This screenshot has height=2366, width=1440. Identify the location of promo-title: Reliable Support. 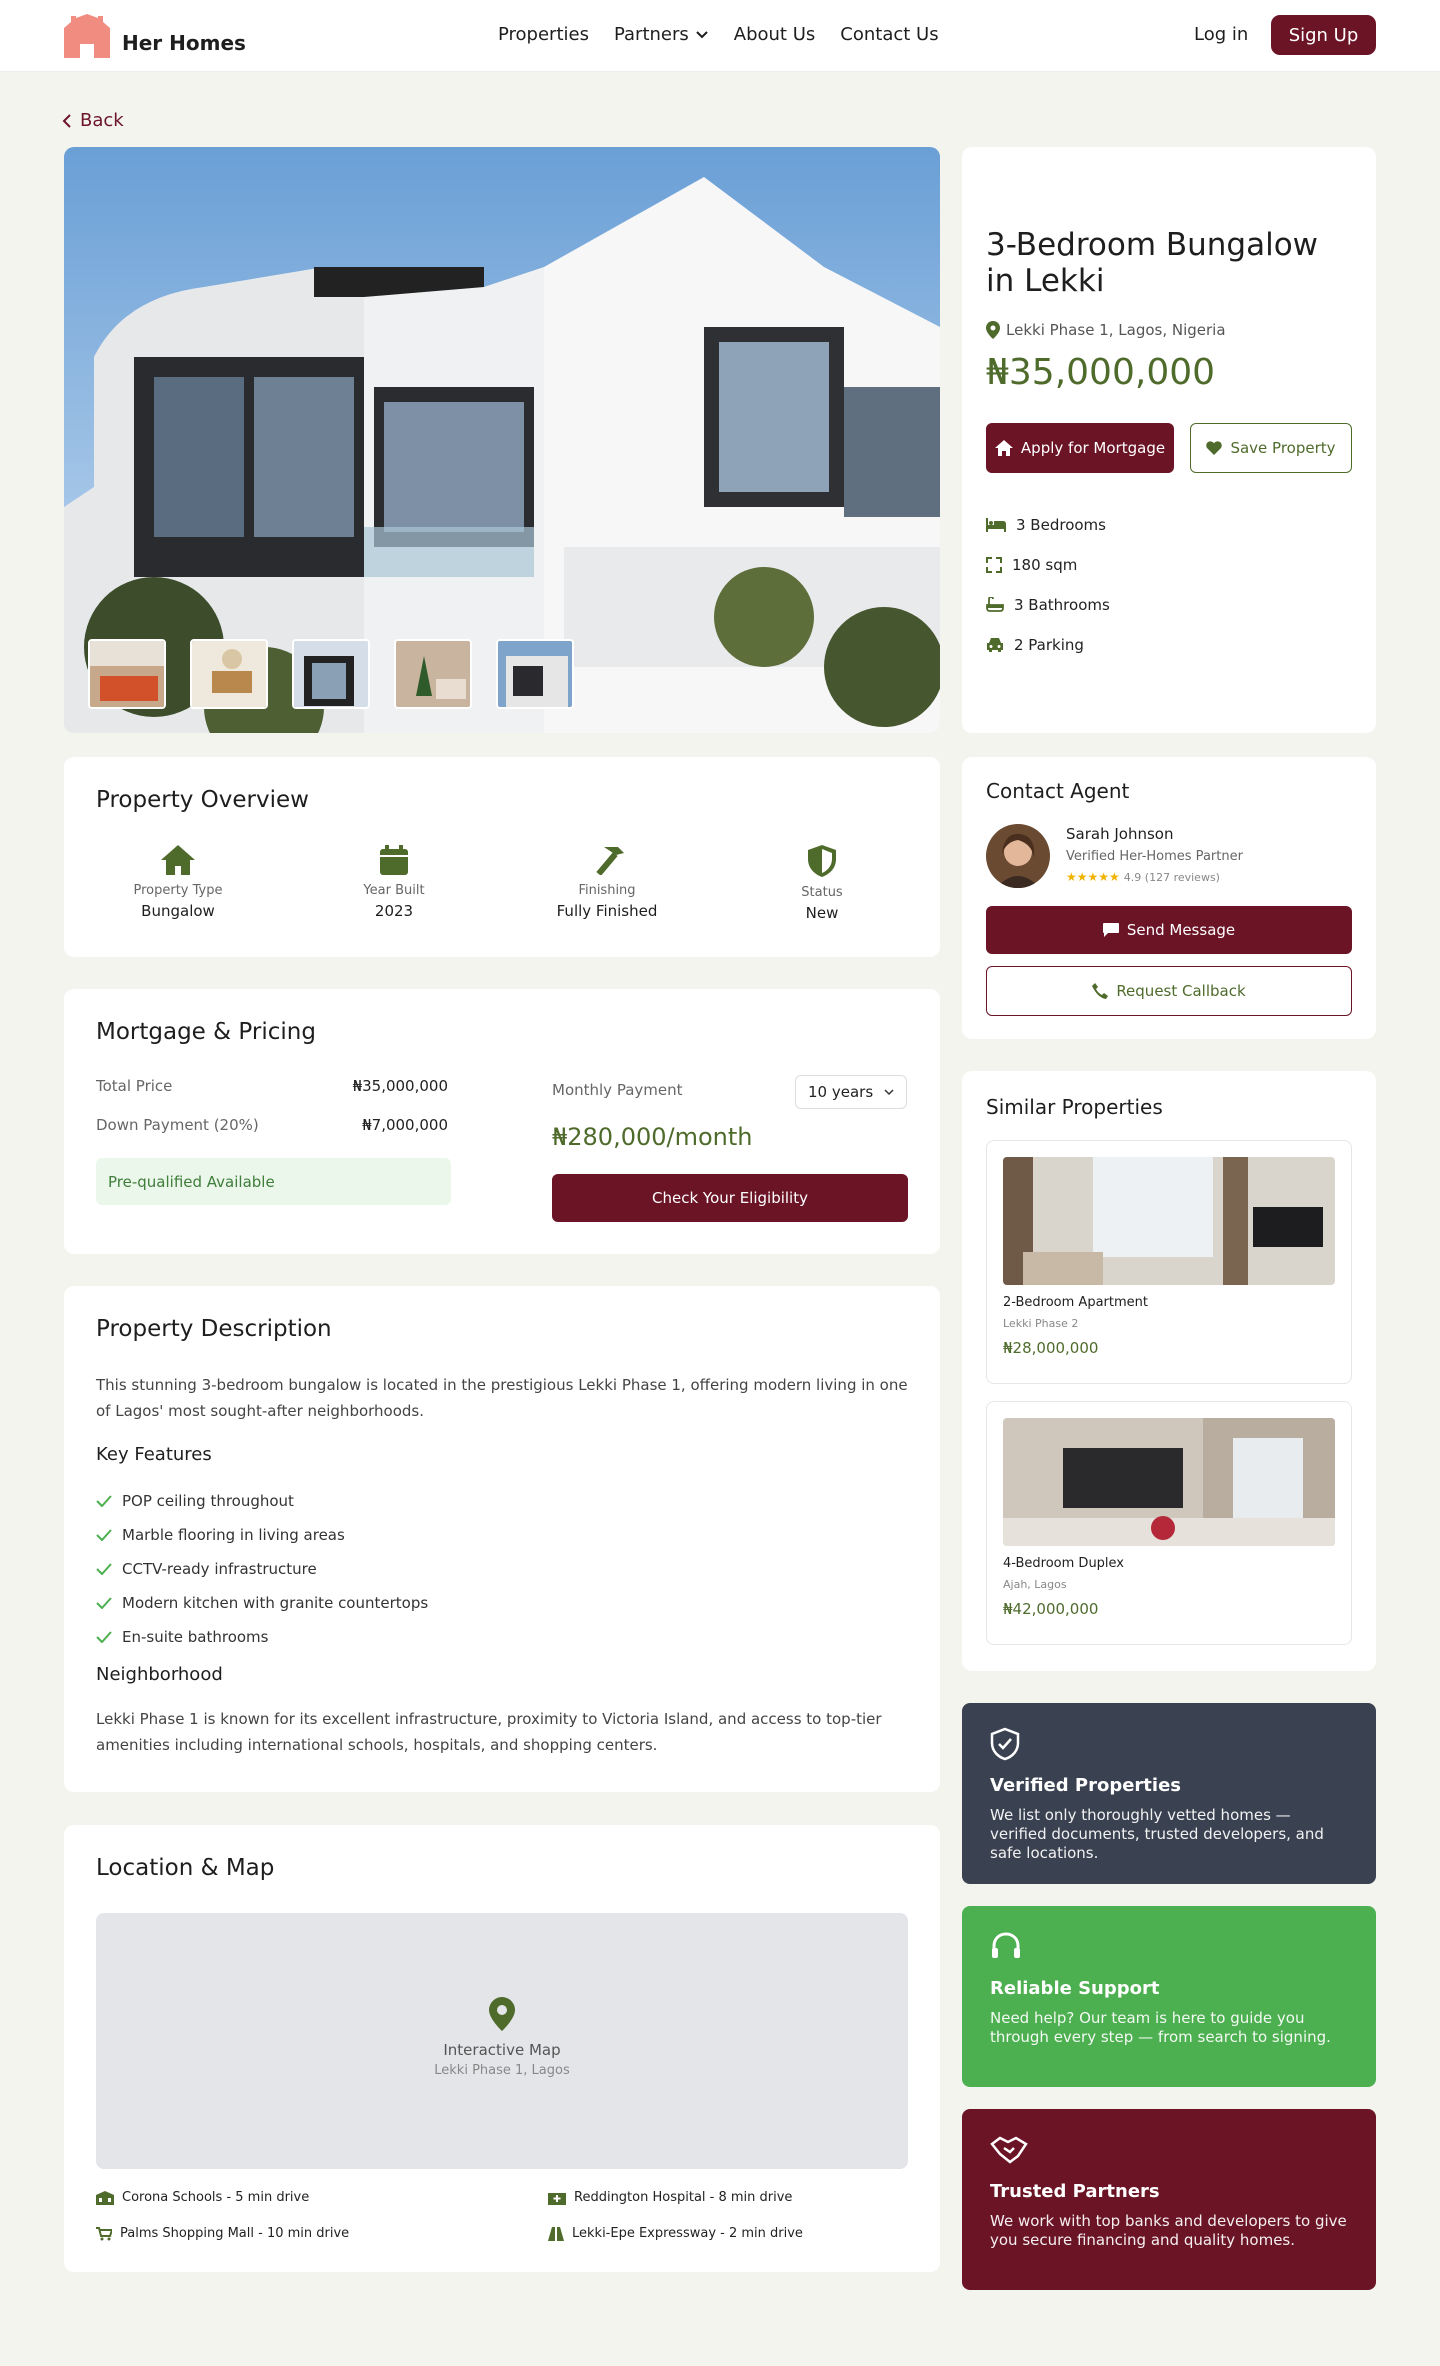
(1075, 1988).